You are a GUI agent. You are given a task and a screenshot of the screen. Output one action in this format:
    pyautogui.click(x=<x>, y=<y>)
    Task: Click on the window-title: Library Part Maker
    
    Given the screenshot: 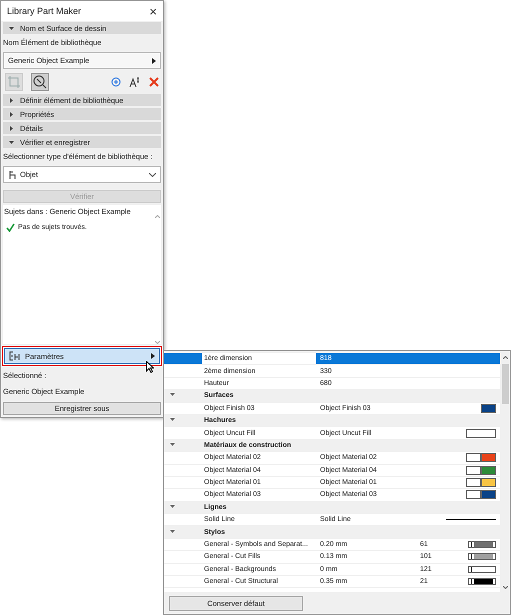 What is the action you would take?
    pyautogui.click(x=44, y=11)
    